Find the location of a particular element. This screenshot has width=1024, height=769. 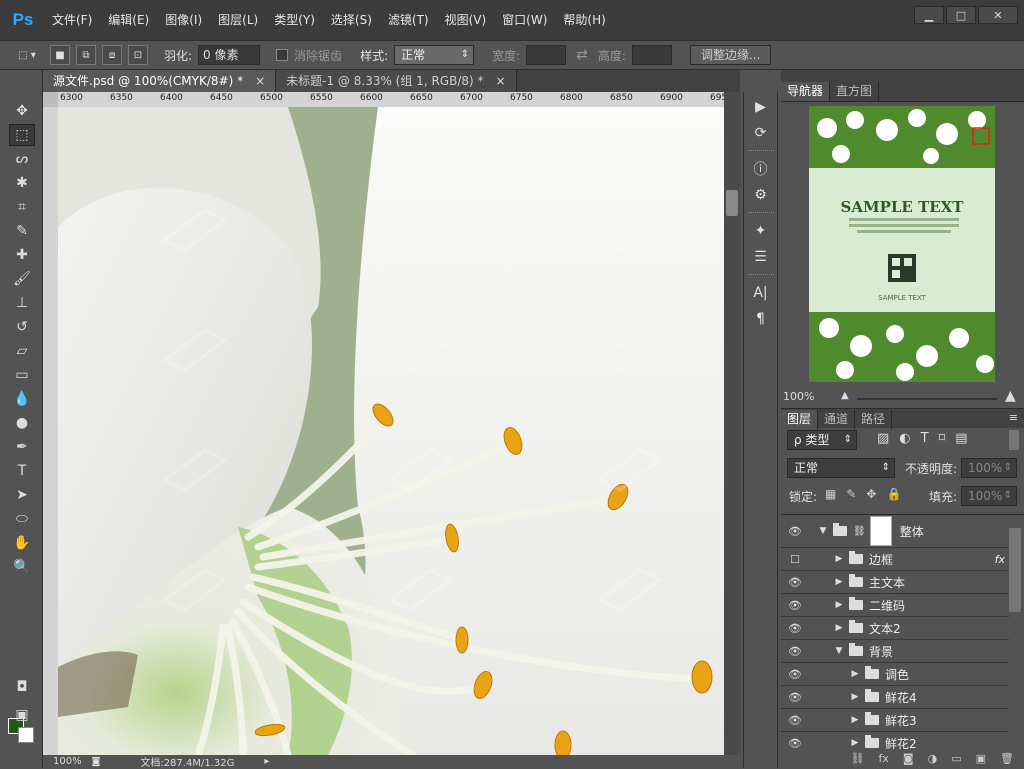

close-button: ✕ is located at coordinates (998, 15).